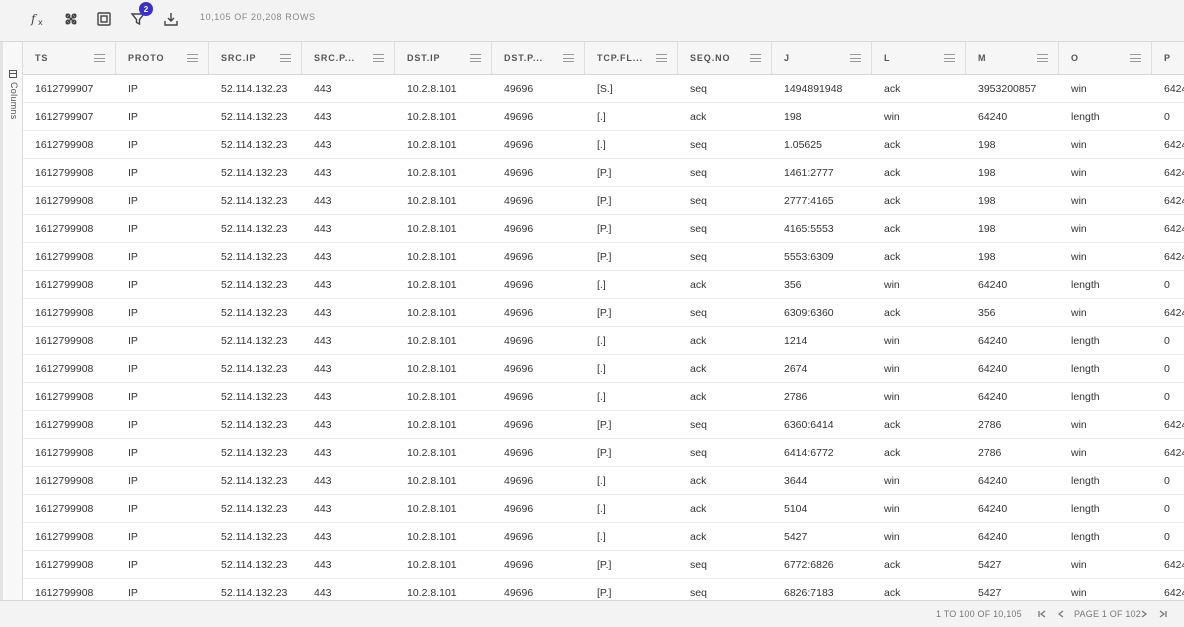 The width and height of the screenshot is (1184, 627). I want to click on column-header-ts: TS, so click(69, 58).